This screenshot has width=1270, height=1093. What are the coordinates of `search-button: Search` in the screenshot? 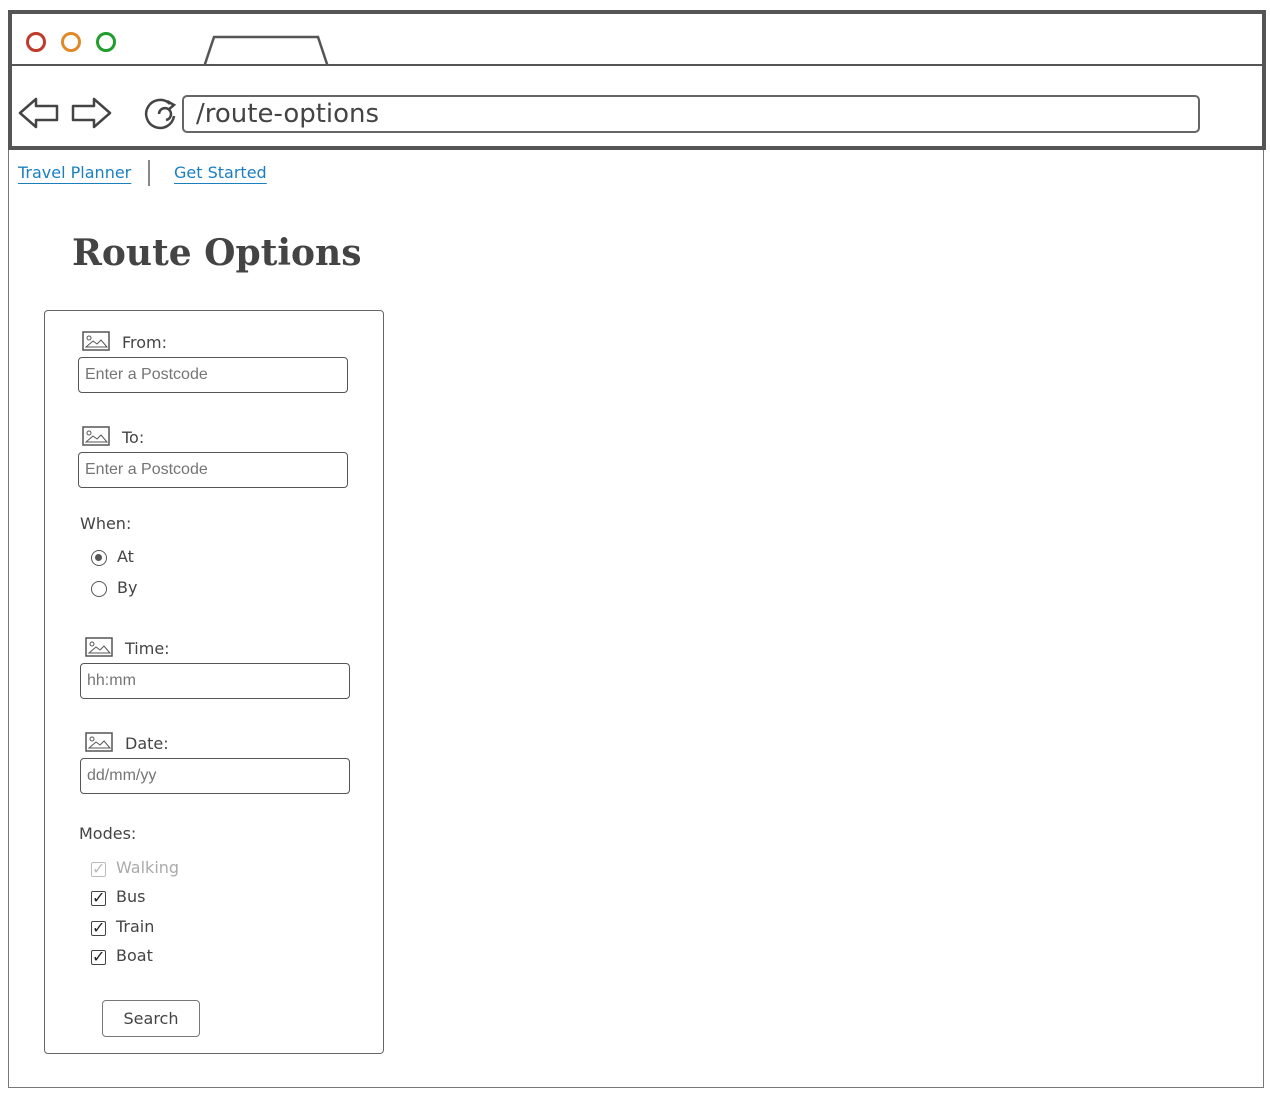 It's located at (151, 1018).